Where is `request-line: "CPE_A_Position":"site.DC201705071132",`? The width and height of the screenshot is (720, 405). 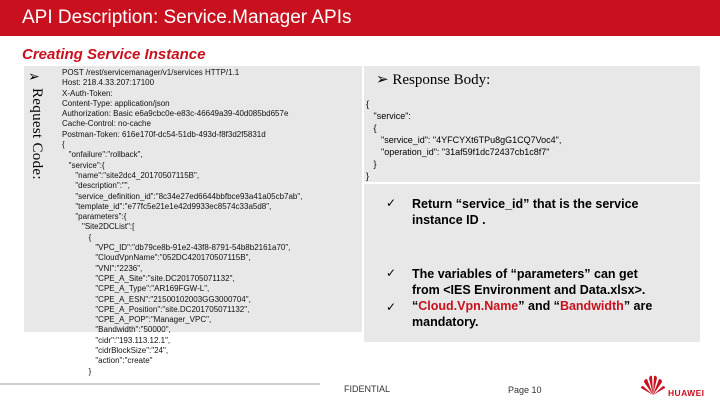 request-line: "CPE_A_Position":"site.DC201705071132", is located at coordinates (156, 309).